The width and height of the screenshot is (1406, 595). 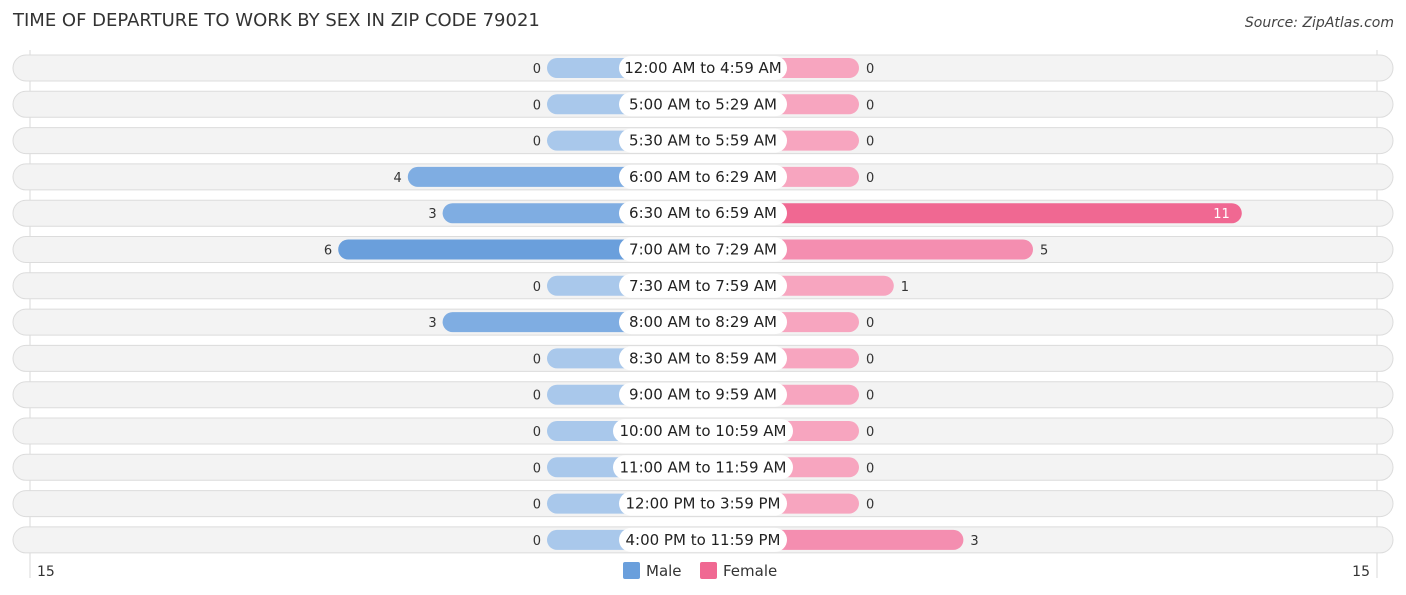 I want to click on category-label: 10:00 AM to 10:59 AM, so click(x=703, y=431).